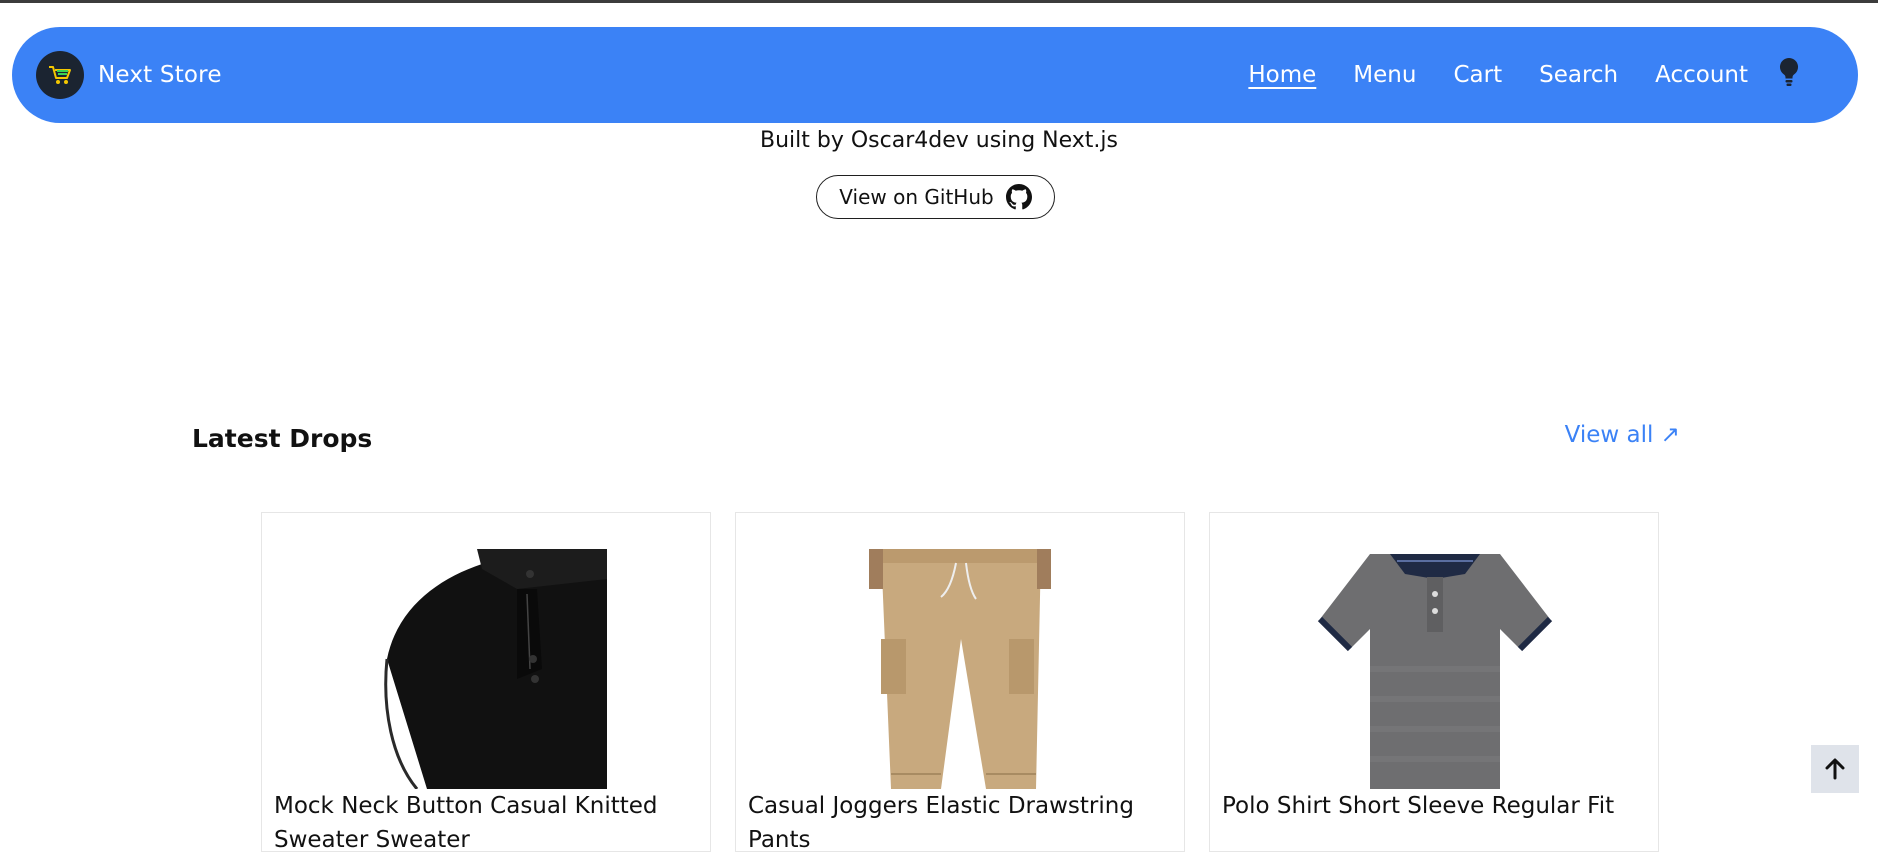  I want to click on navbar: Next Store Home Menu Cart Search Account, so click(935, 75).